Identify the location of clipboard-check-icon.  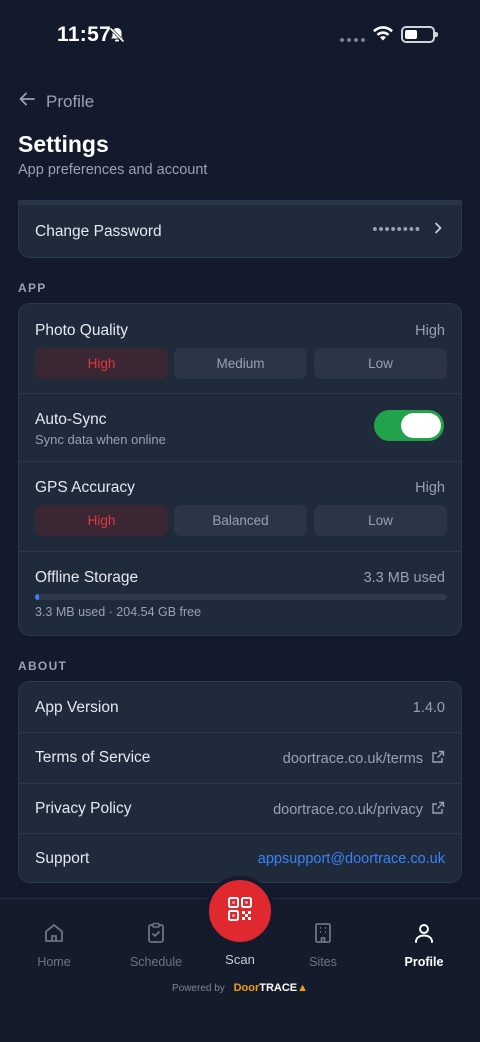
(156, 935).